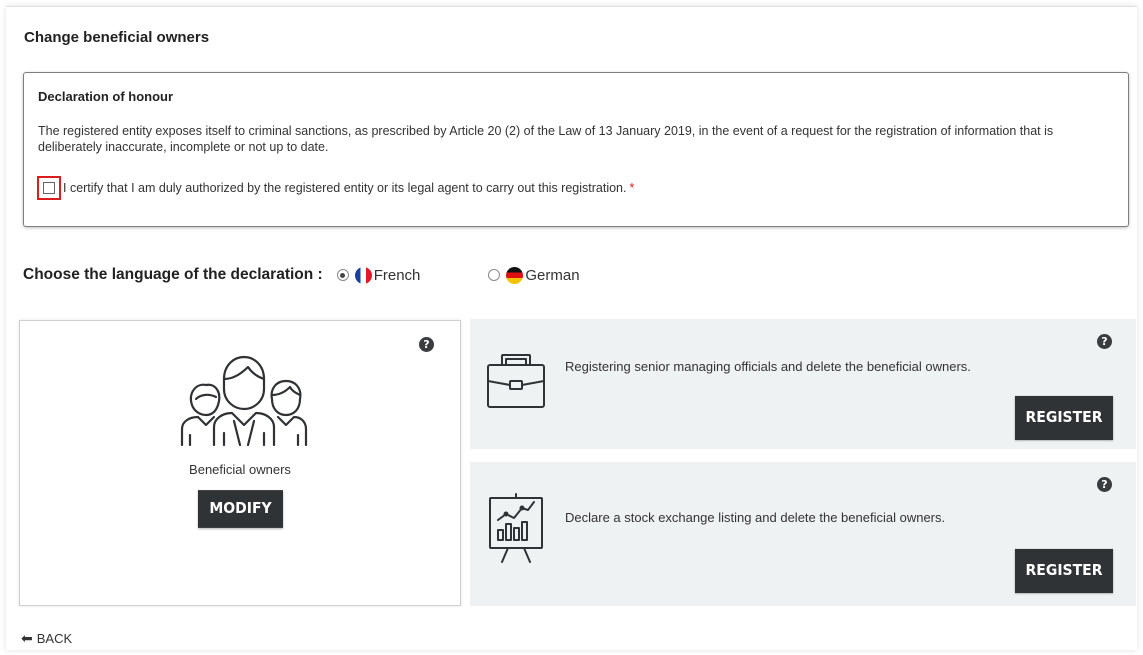  I want to click on beneficial-owners-label: Beneficial owners, so click(240, 469).